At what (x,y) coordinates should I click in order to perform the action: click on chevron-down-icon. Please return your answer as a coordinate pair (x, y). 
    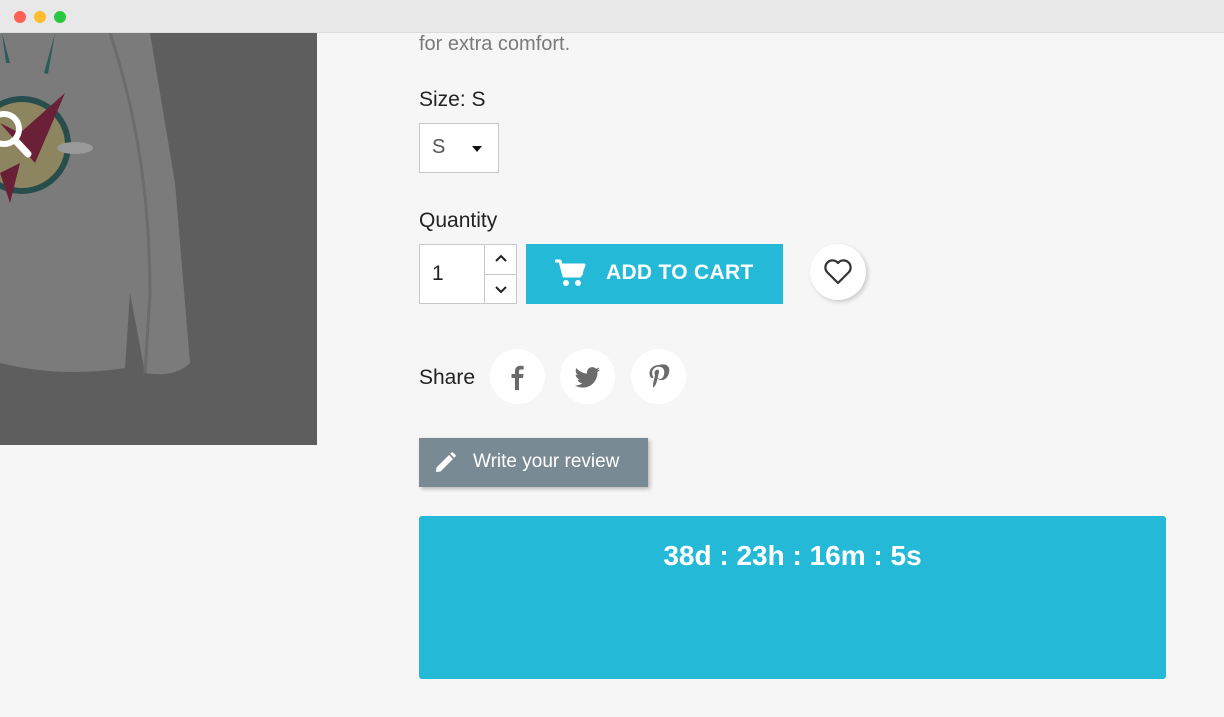
    Looking at the image, I should click on (501, 290).